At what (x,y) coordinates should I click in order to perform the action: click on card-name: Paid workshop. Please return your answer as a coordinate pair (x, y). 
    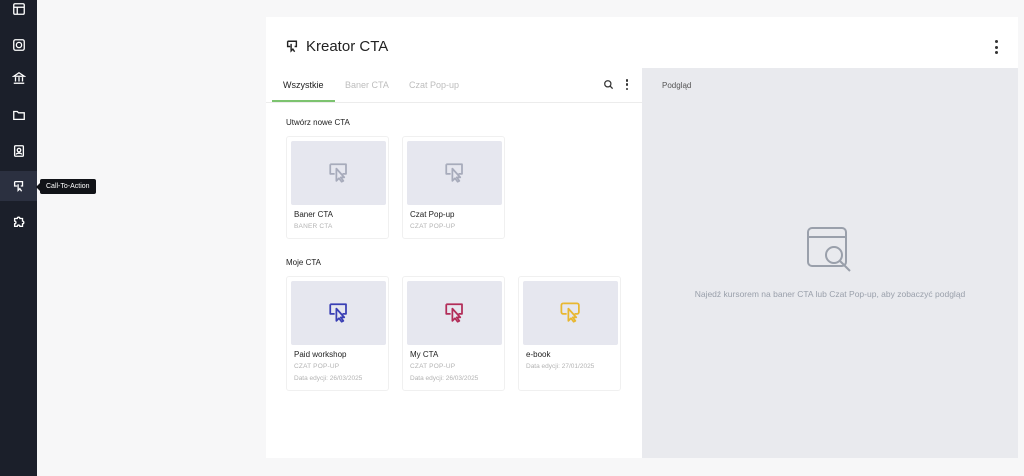
    Looking at the image, I should click on (320, 354).